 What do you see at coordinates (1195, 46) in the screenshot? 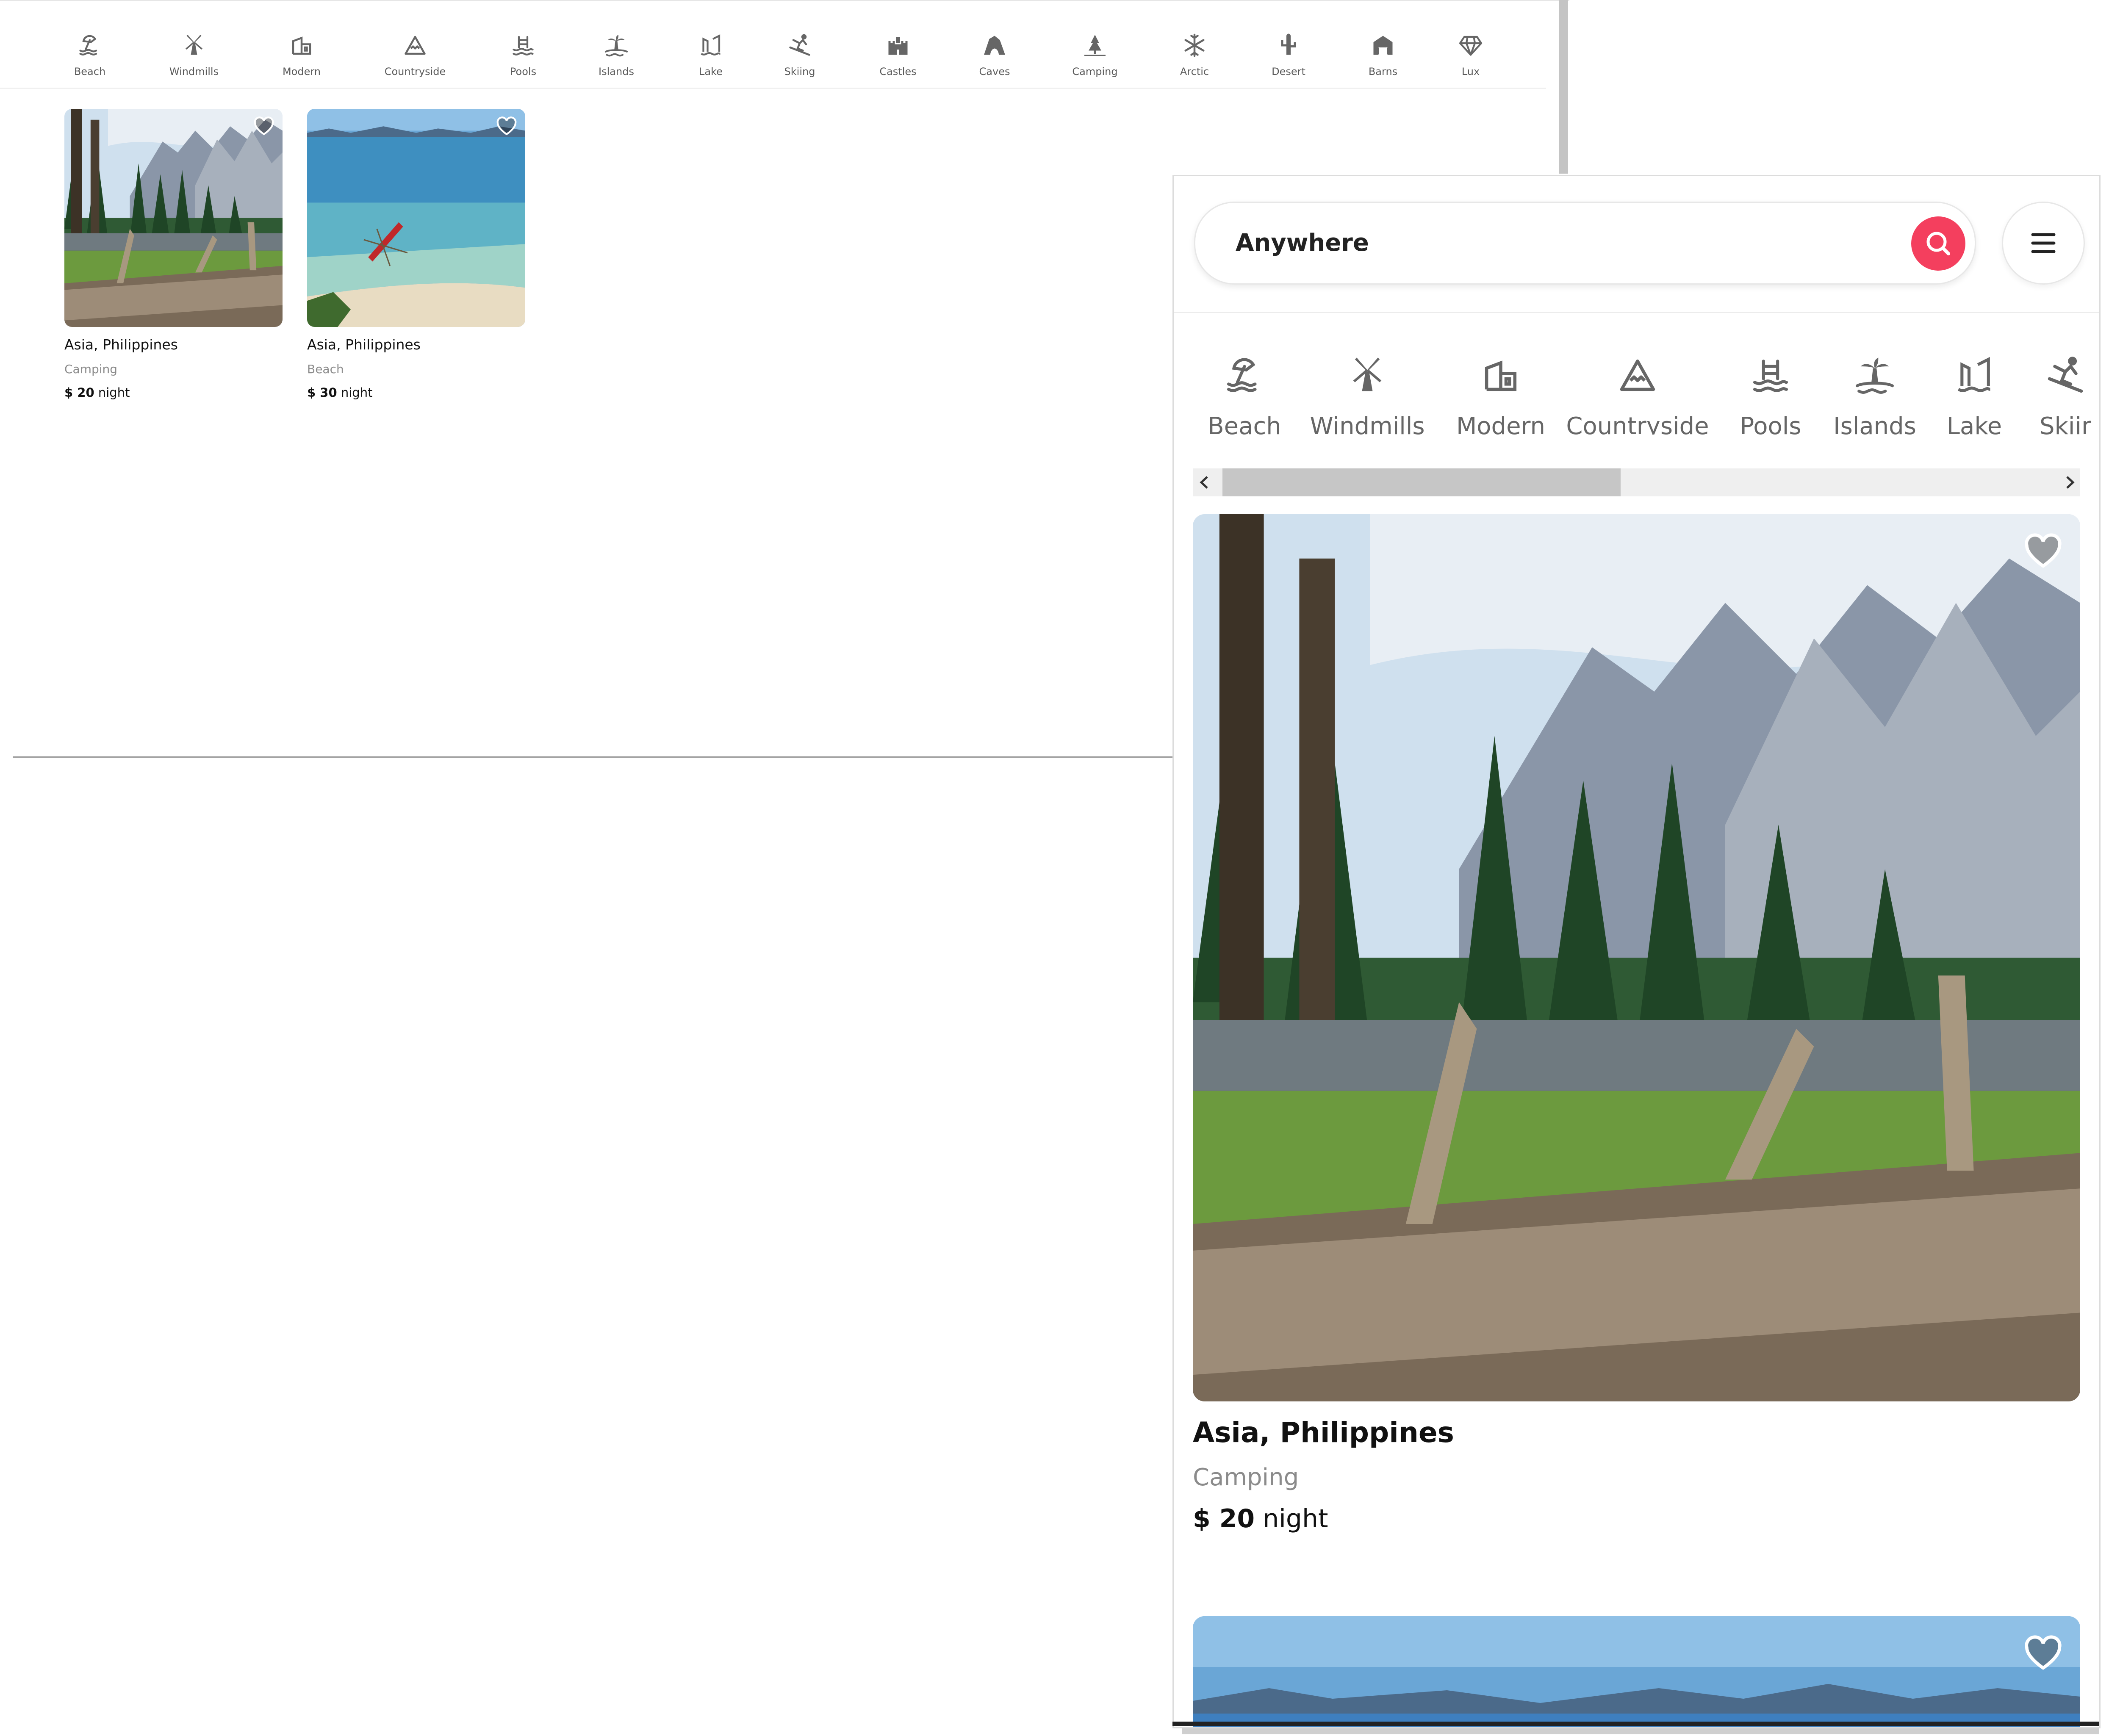
I see `snowflake-icon` at bounding box center [1195, 46].